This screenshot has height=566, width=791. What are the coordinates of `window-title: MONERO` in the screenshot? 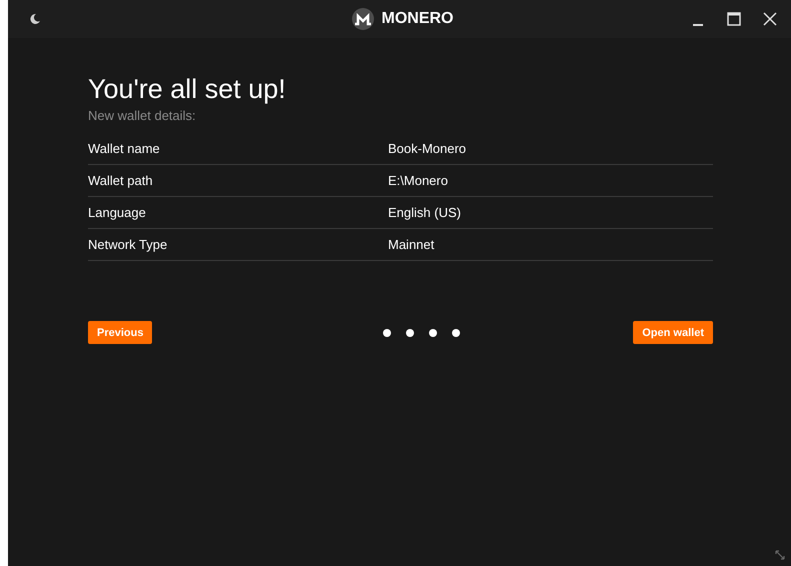 It's located at (418, 19).